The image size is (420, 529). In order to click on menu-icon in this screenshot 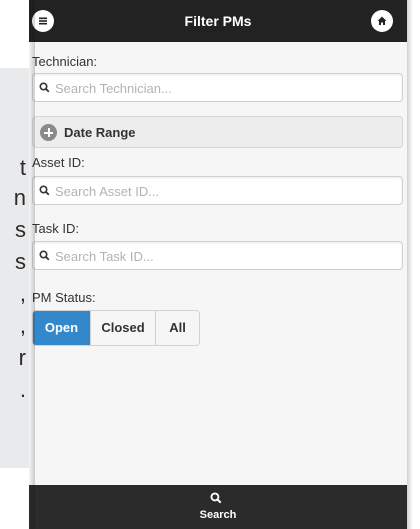, I will do `click(43, 21)`.